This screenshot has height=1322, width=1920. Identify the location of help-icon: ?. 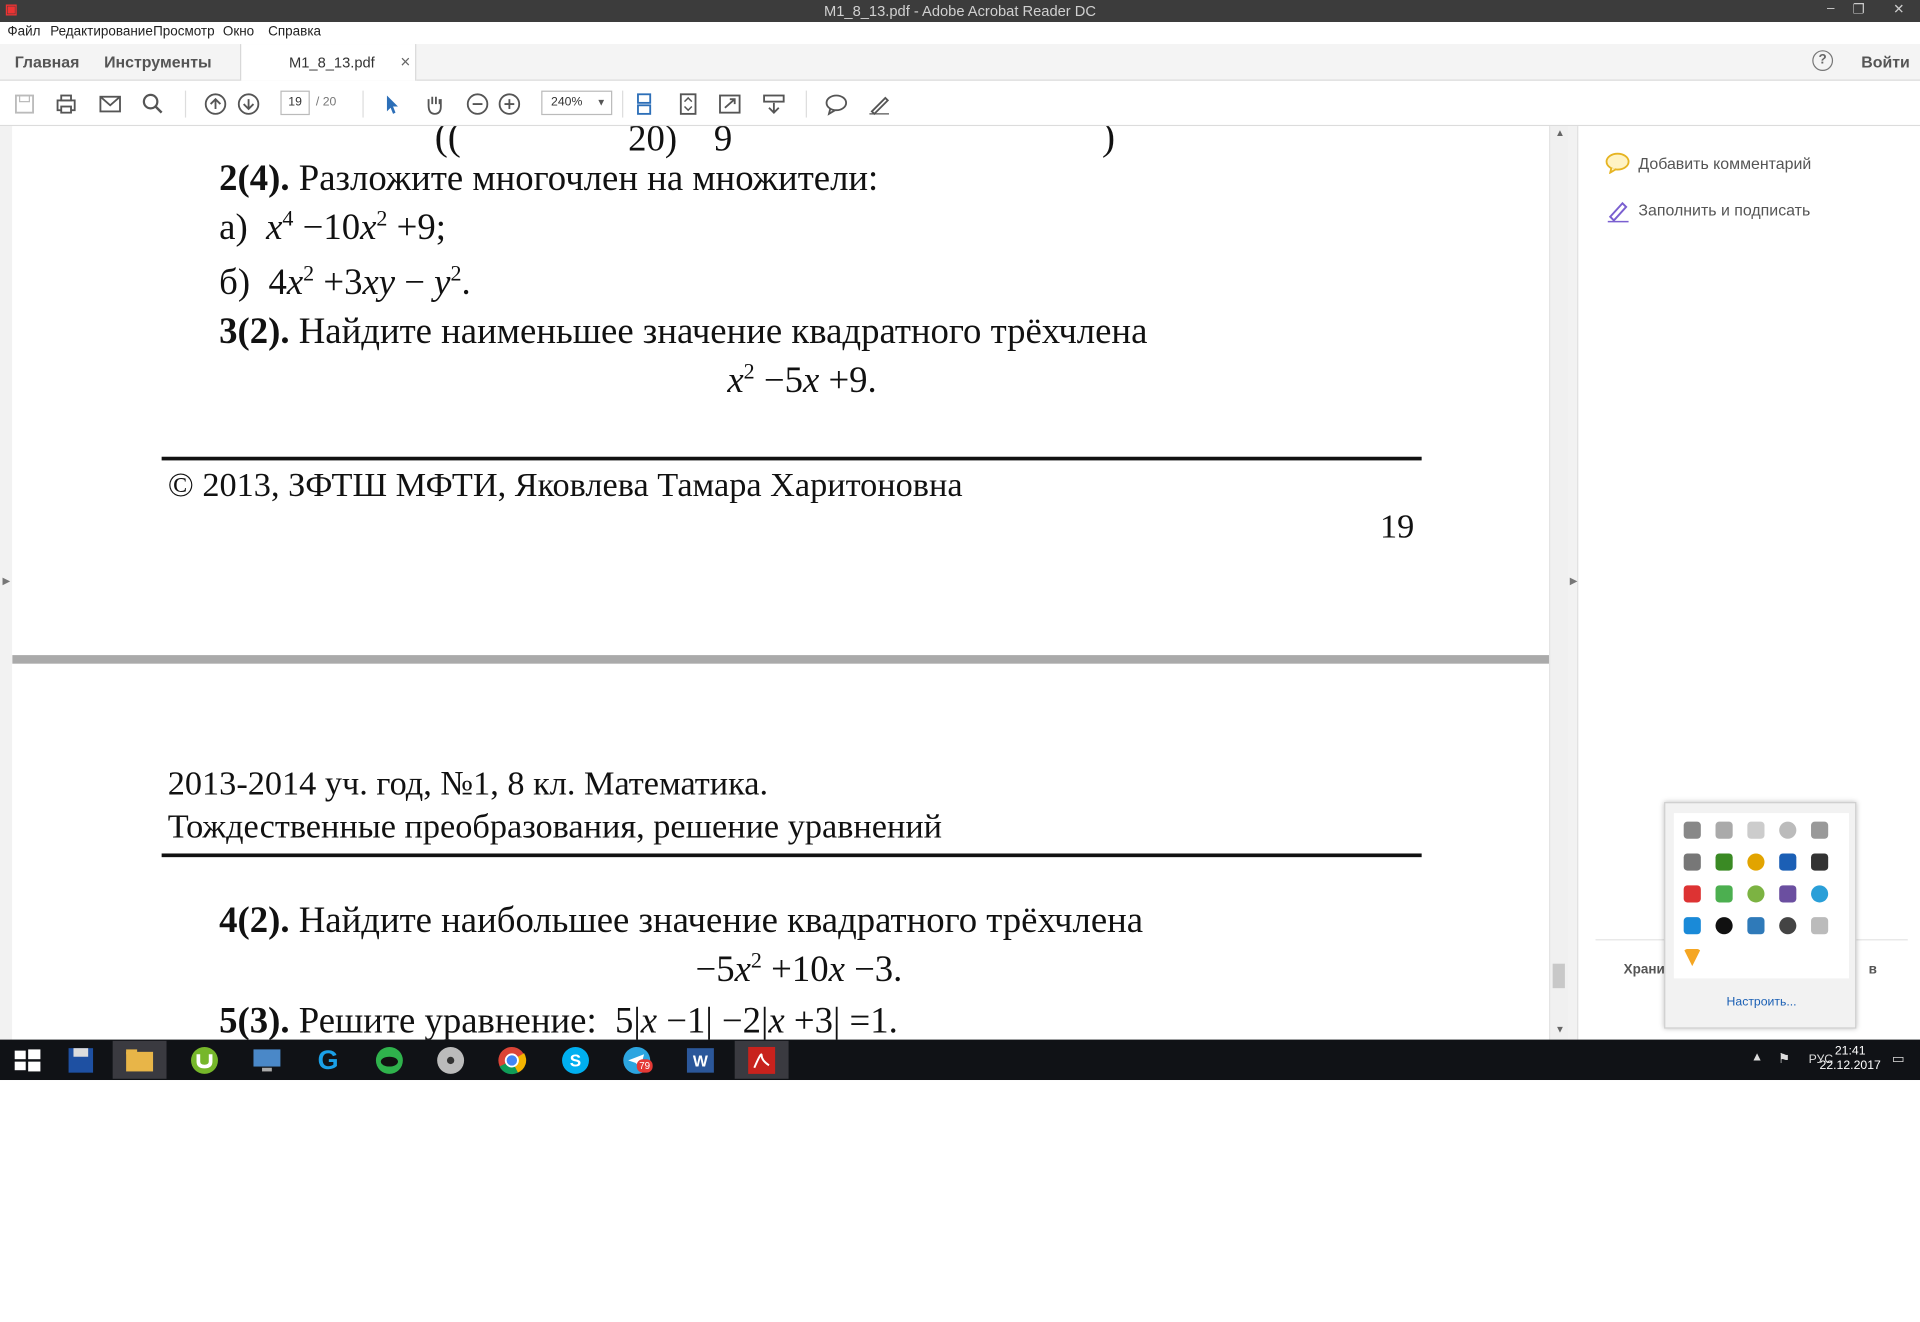
(1823, 61).